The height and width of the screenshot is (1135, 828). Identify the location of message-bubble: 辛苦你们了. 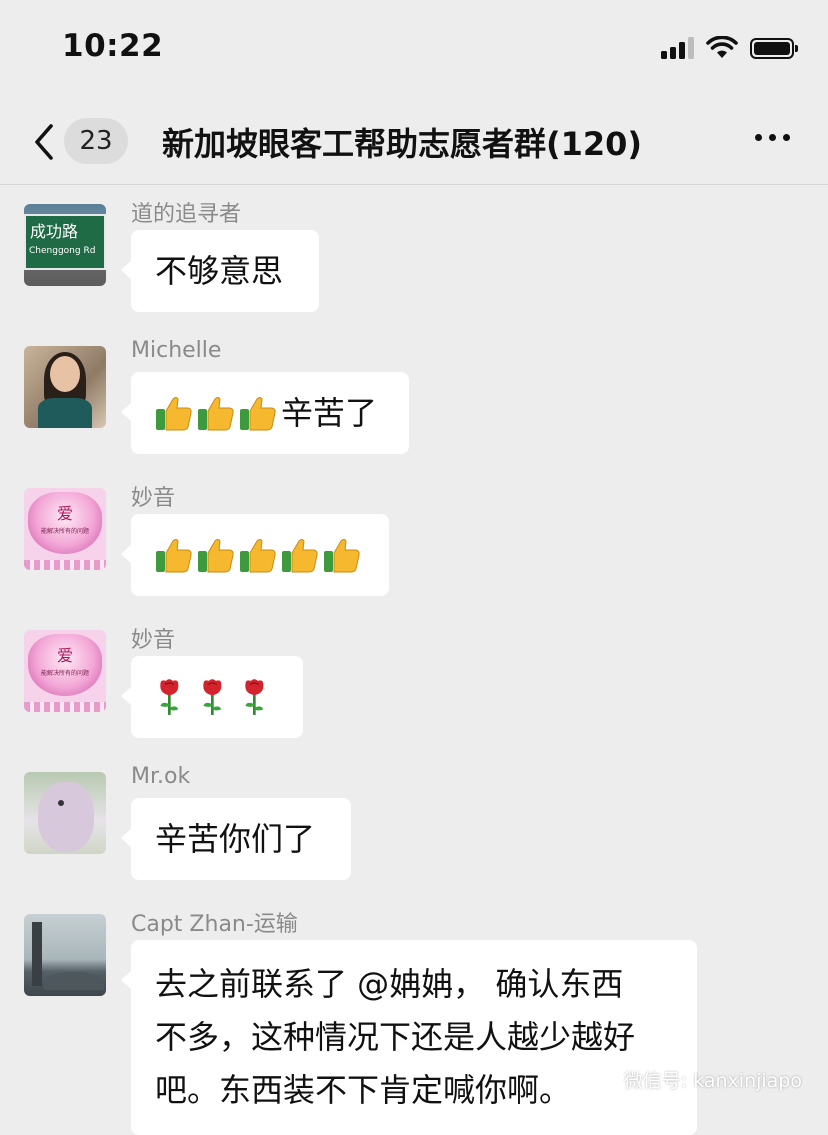
(236, 839).